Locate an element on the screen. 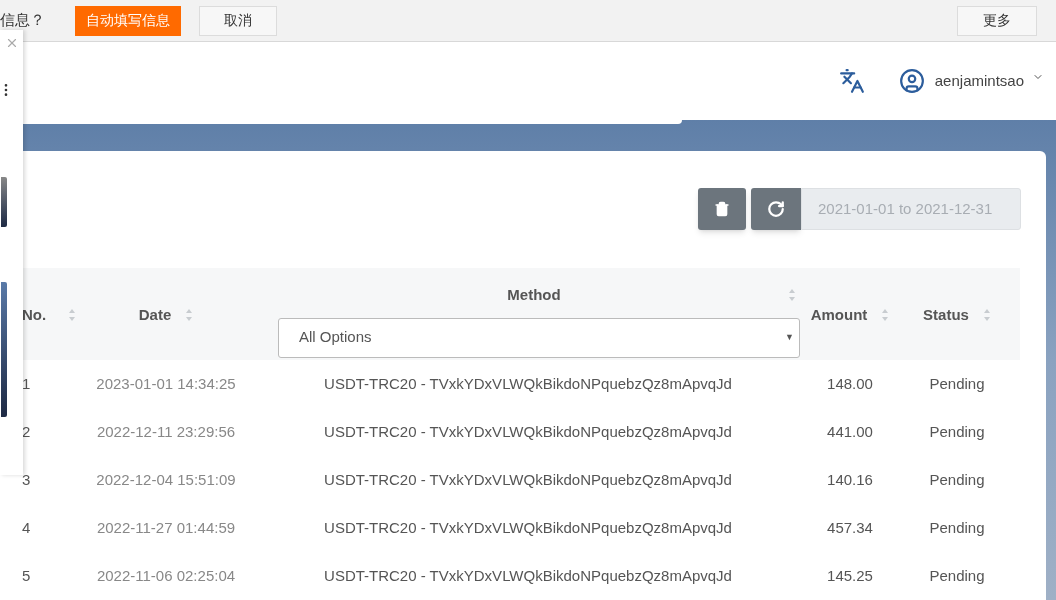 This screenshot has height=600, width=1056. autofill-prompt: 信息？ is located at coordinates (23, 20).